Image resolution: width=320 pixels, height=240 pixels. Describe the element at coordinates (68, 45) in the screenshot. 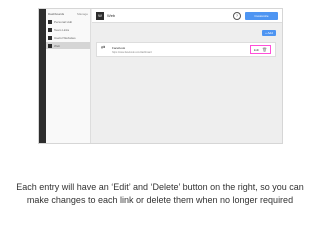

I see `sidebar-item-web: Web` at that location.